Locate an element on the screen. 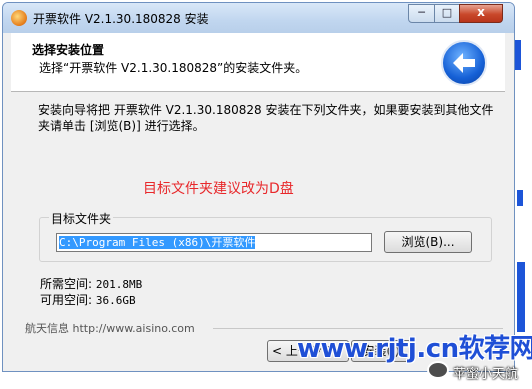  page-header: 选择安装位置 选择“开票软件 V2.1.30.180828”的安装文件夹。 is located at coordinates (258, 62).